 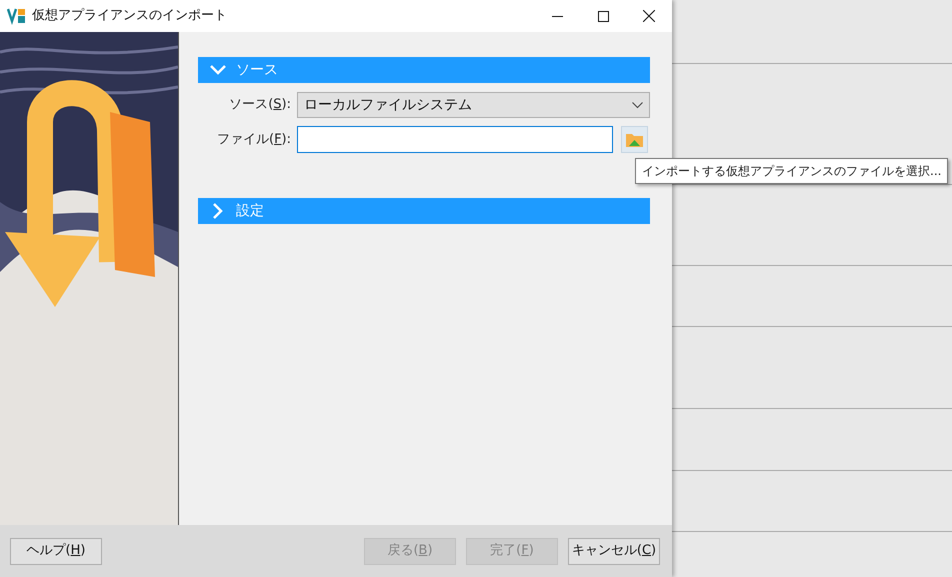 I want to click on maximize-icon, so click(x=603, y=16).